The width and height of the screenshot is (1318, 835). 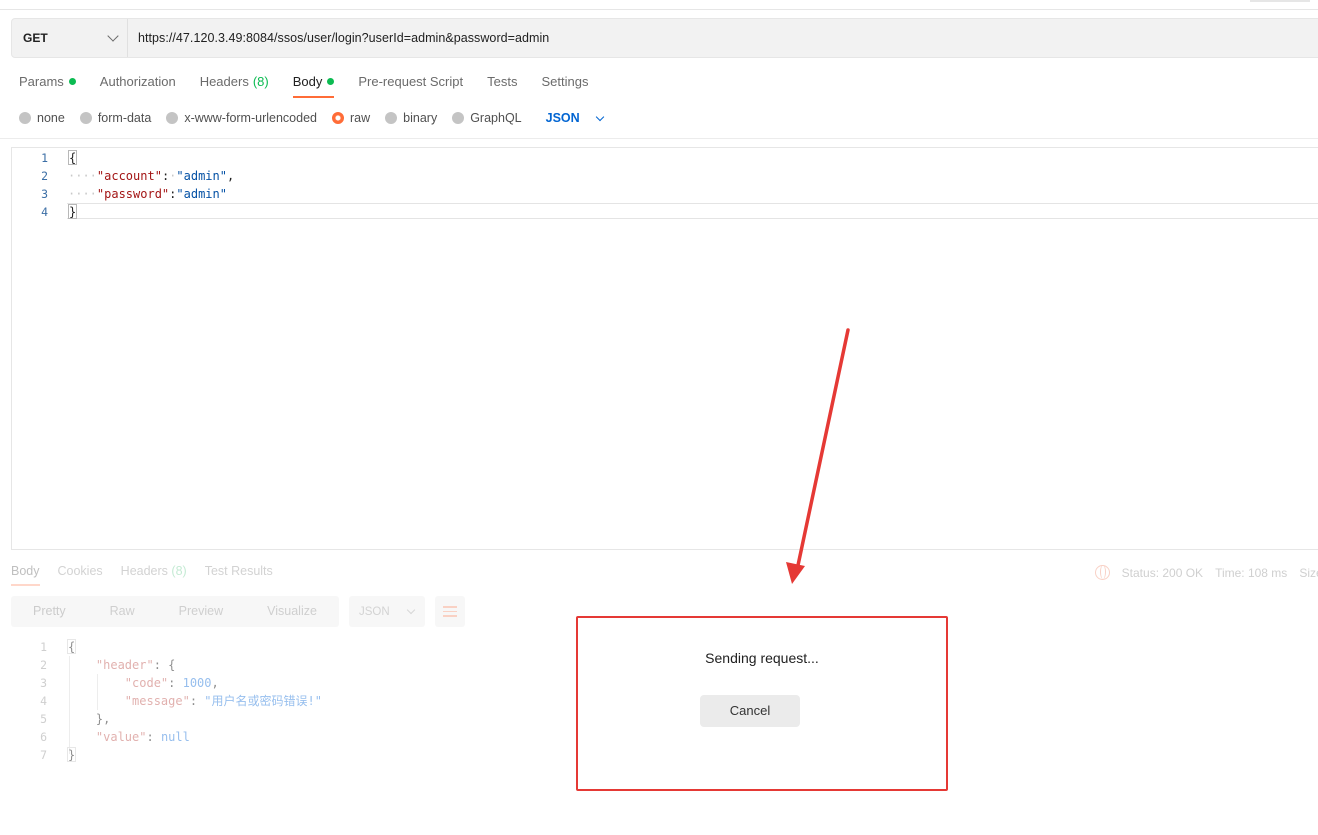 What do you see at coordinates (502, 81) in the screenshot?
I see `tab-tests-label: Tests` at bounding box center [502, 81].